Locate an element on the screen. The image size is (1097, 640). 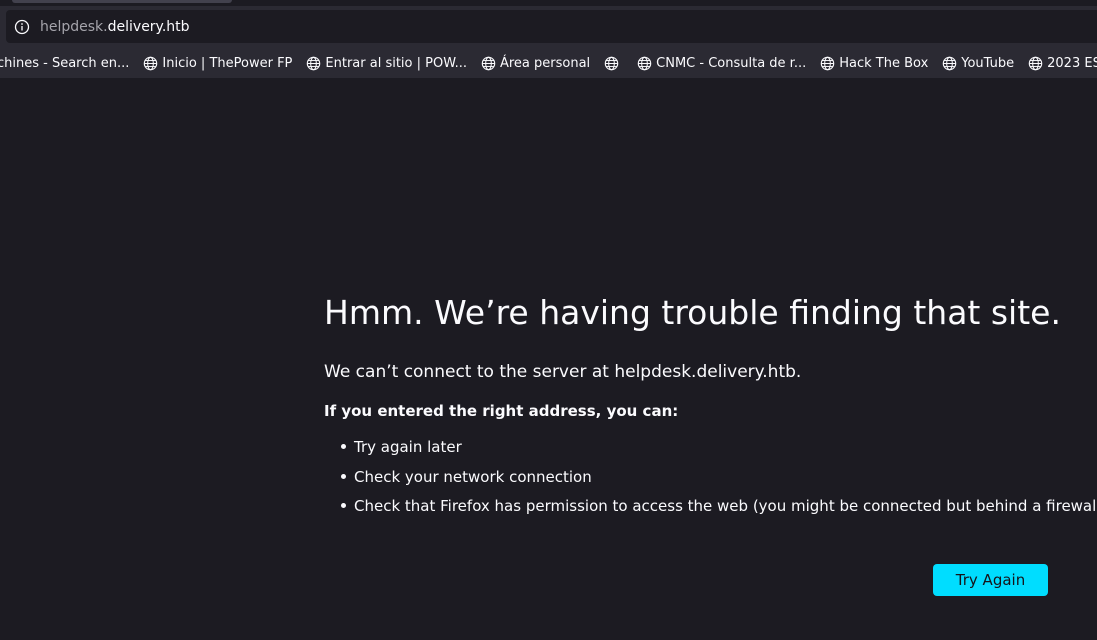
url-text: helpdesk.delivery.htb is located at coordinates (115, 27).